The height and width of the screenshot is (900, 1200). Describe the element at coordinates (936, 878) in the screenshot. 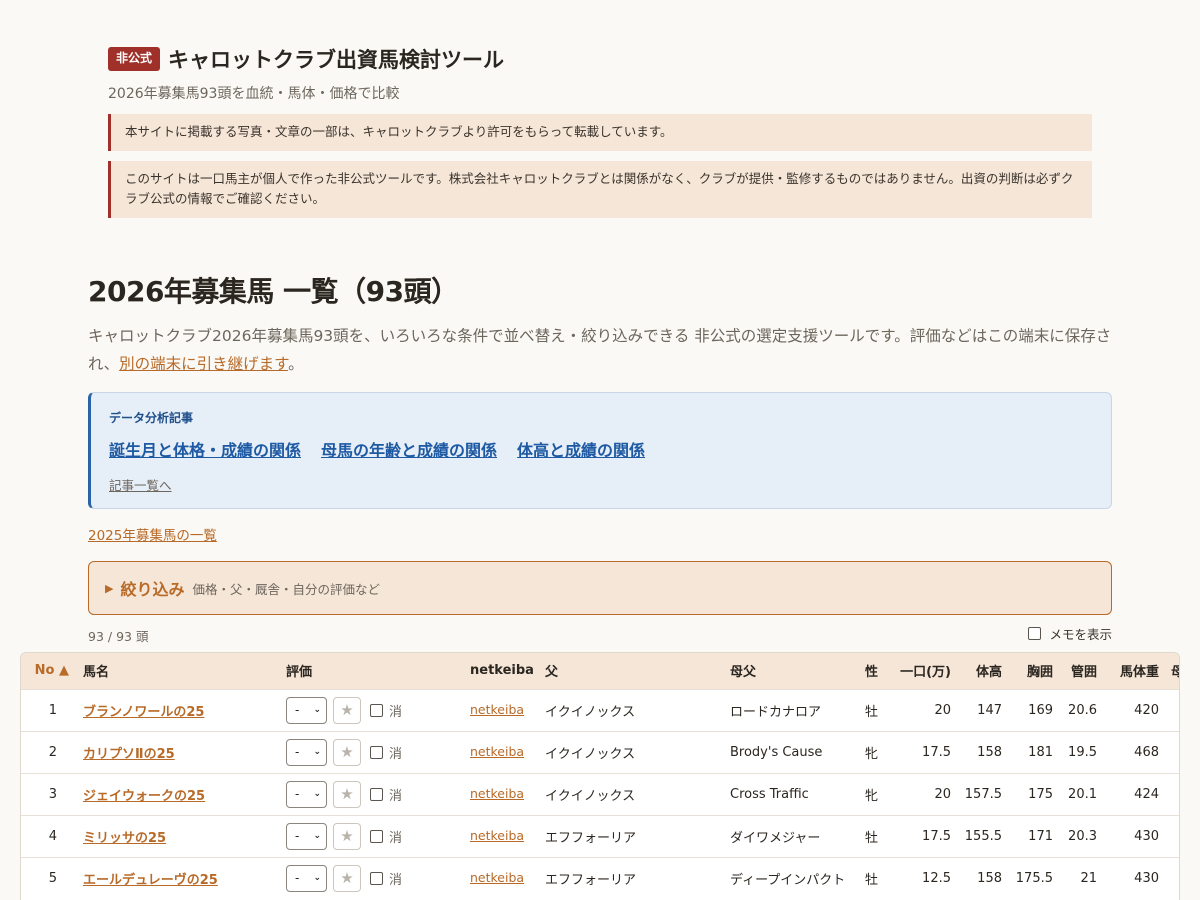

I see `price-cell: 12.5` at that location.